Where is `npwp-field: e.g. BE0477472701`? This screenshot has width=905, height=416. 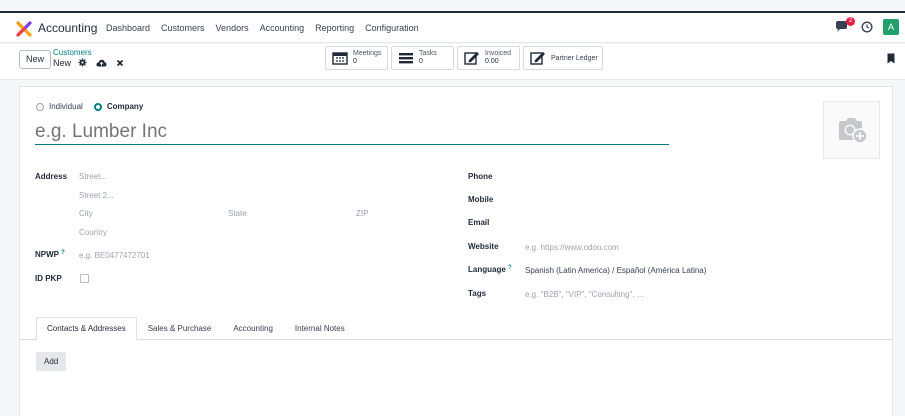
npwp-field: e.g. BE0477472701 is located at coordinates (114, 255).